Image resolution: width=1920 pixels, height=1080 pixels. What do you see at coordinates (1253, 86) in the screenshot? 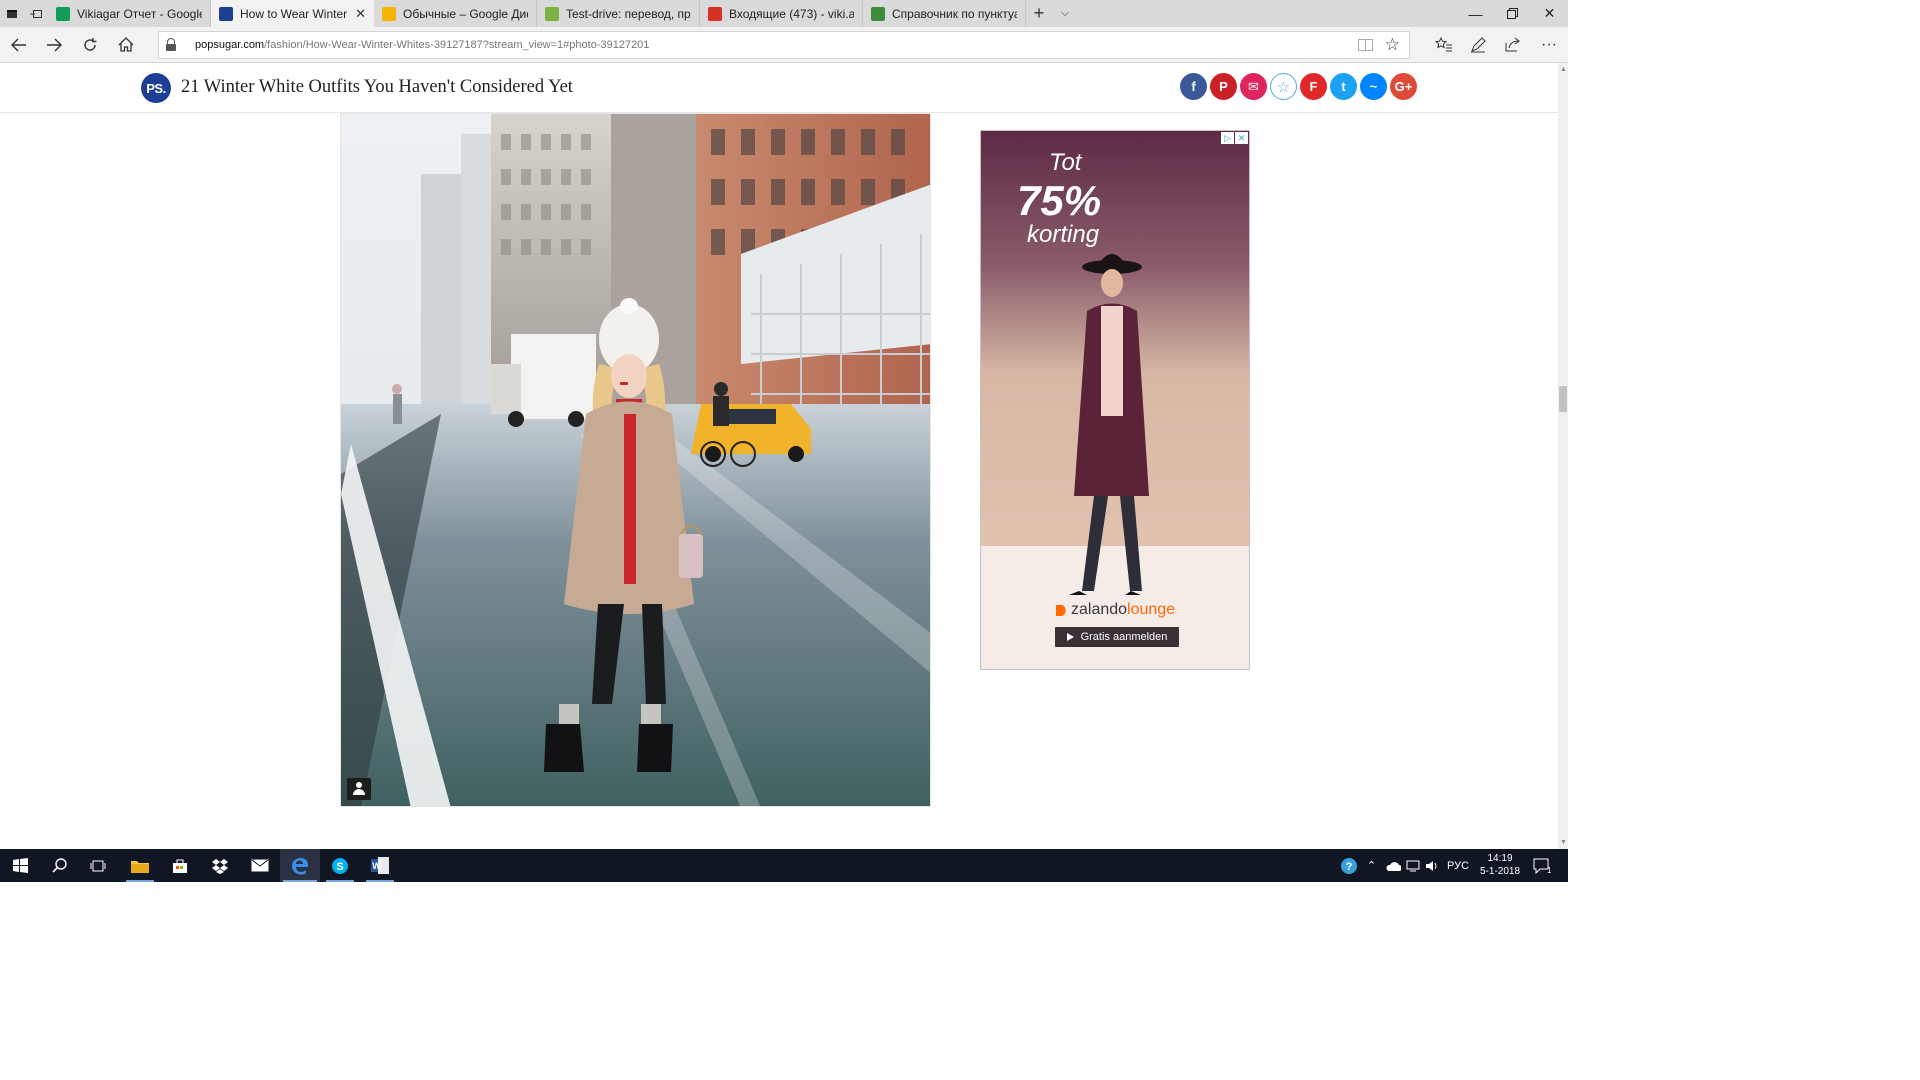
I see `email-share-button: ✉` at bounding box center [1253, 86].